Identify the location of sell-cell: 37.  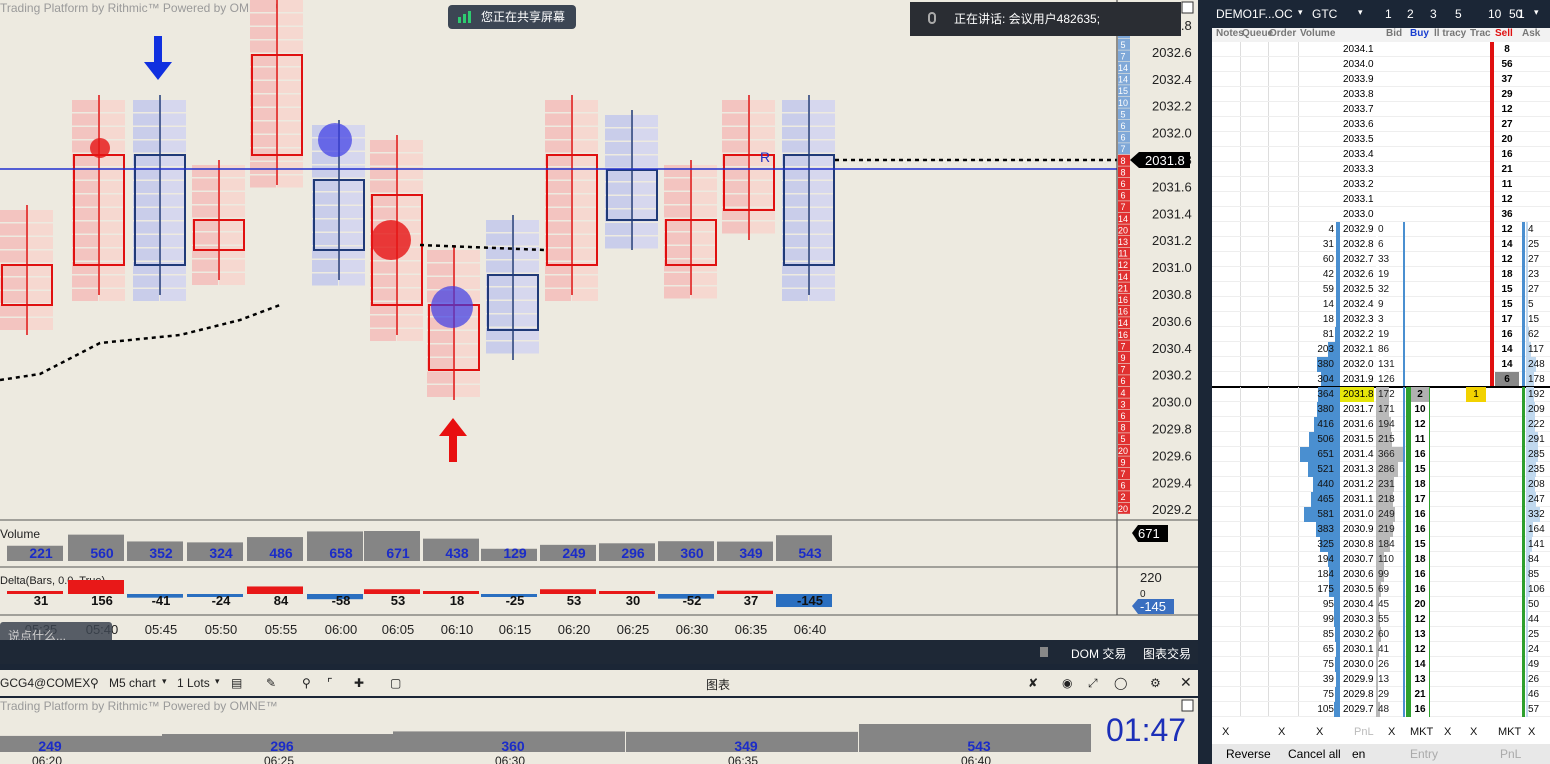
(1507, 79).